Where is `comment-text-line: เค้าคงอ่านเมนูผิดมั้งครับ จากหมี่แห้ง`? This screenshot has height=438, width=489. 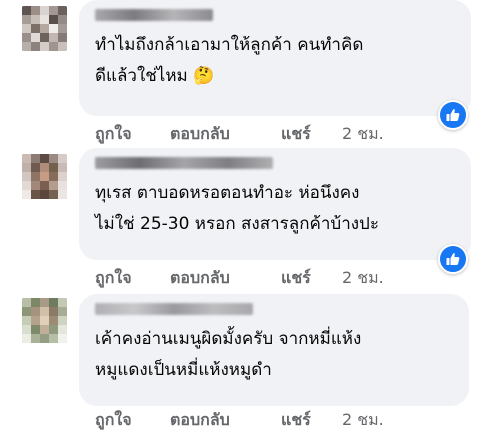 comment-text-line: เค้าคงอ่านเมนูผิดมั้งครับ จากหมี่แห้ง is located at coordinates (228, 339).